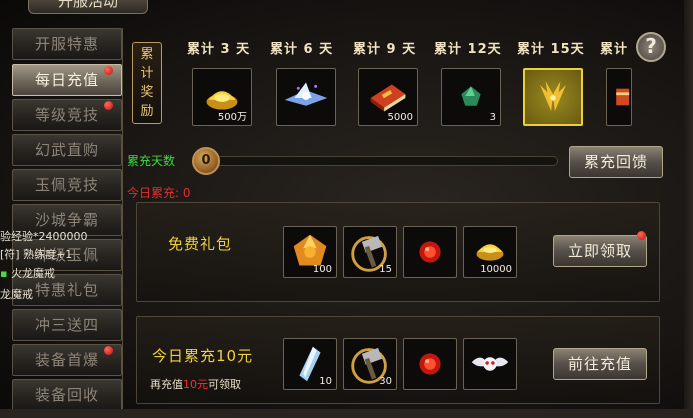 Image resolution: width=693 pixels, height=418 pixels. Describe the element at coordinates (32, 273) in the screenshot. I see `chat-item-name: 火龙魔戒` at that location.